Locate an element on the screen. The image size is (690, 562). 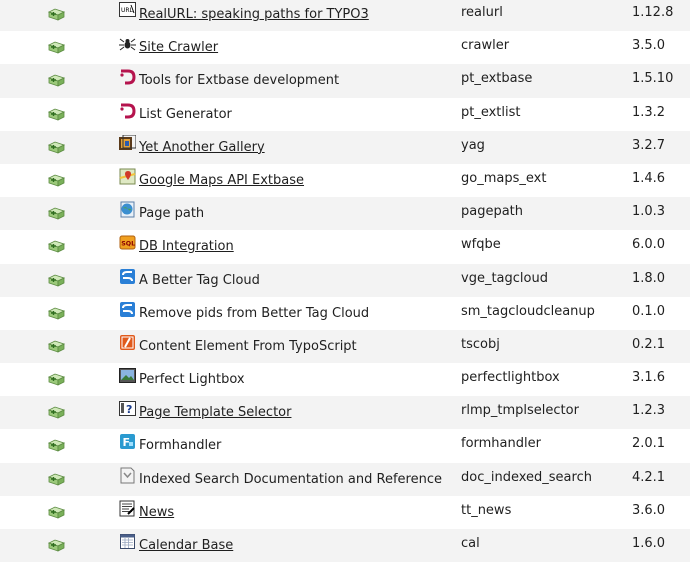
extension-title-link: Page Template Selector is located at coordinates (215, 412).